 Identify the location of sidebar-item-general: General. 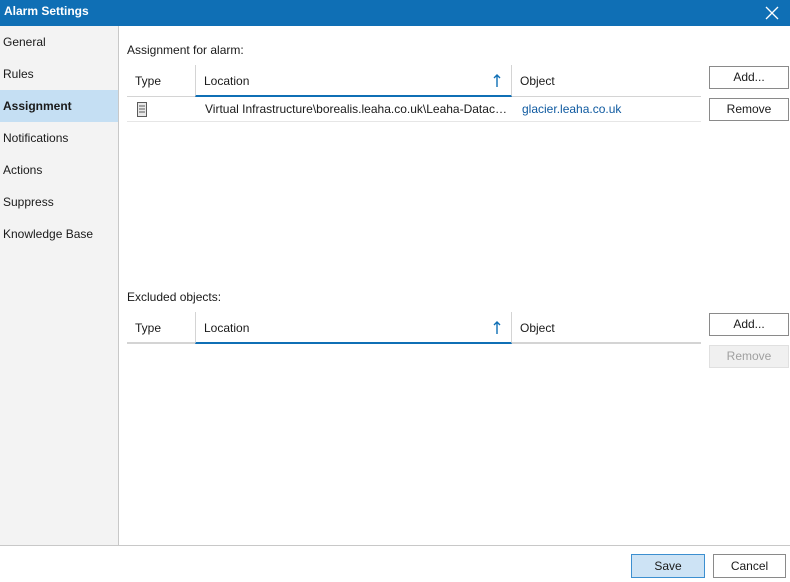
(59, 42).